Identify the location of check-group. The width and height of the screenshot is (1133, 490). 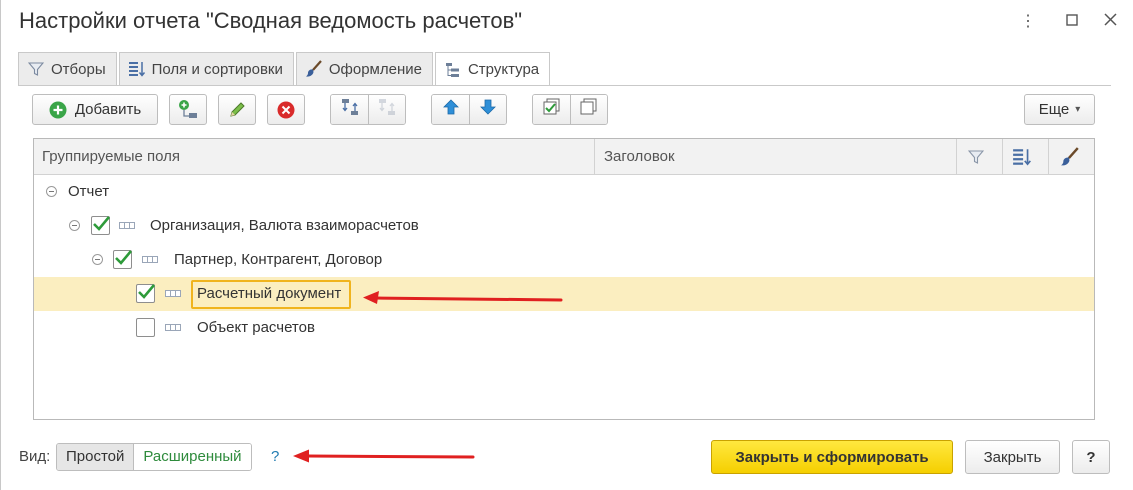
(570, 109).